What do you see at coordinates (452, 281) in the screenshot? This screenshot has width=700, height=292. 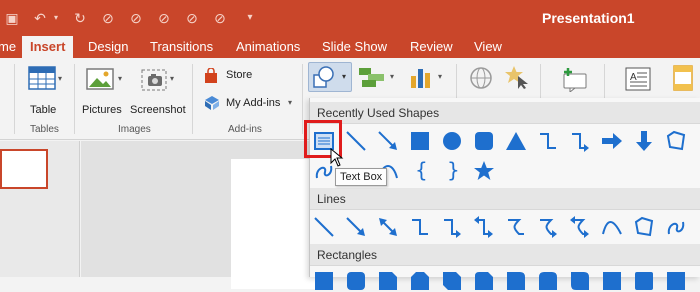 I see `snip-diagonal-corner-rectangle-shape-icon` at bounding box center [452, 281].